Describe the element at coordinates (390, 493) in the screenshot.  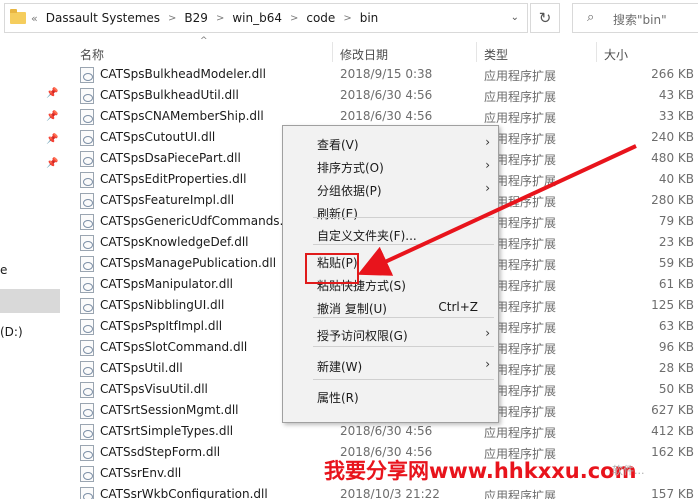
I see `file-date: 2018/10/3 21:22` at that location.